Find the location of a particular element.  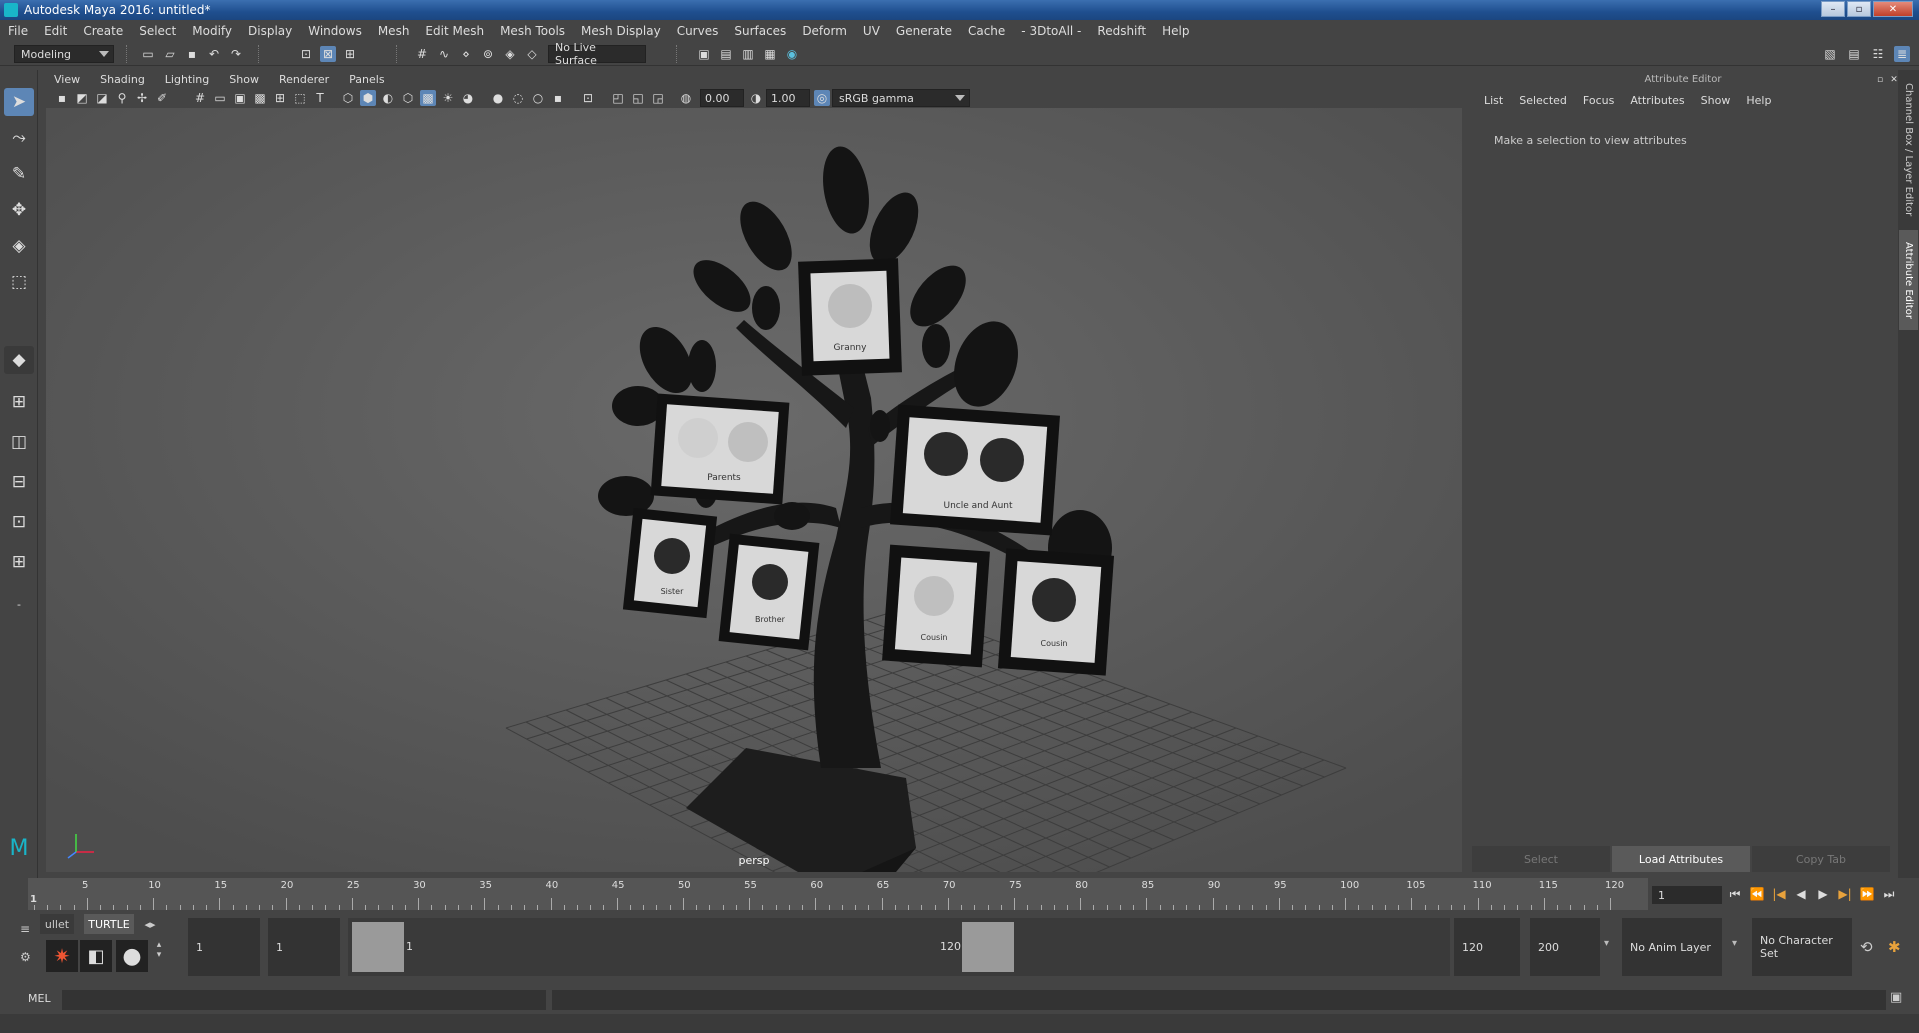

animation-preferences-icon: ✱ is located at coordinates (1894, 947).